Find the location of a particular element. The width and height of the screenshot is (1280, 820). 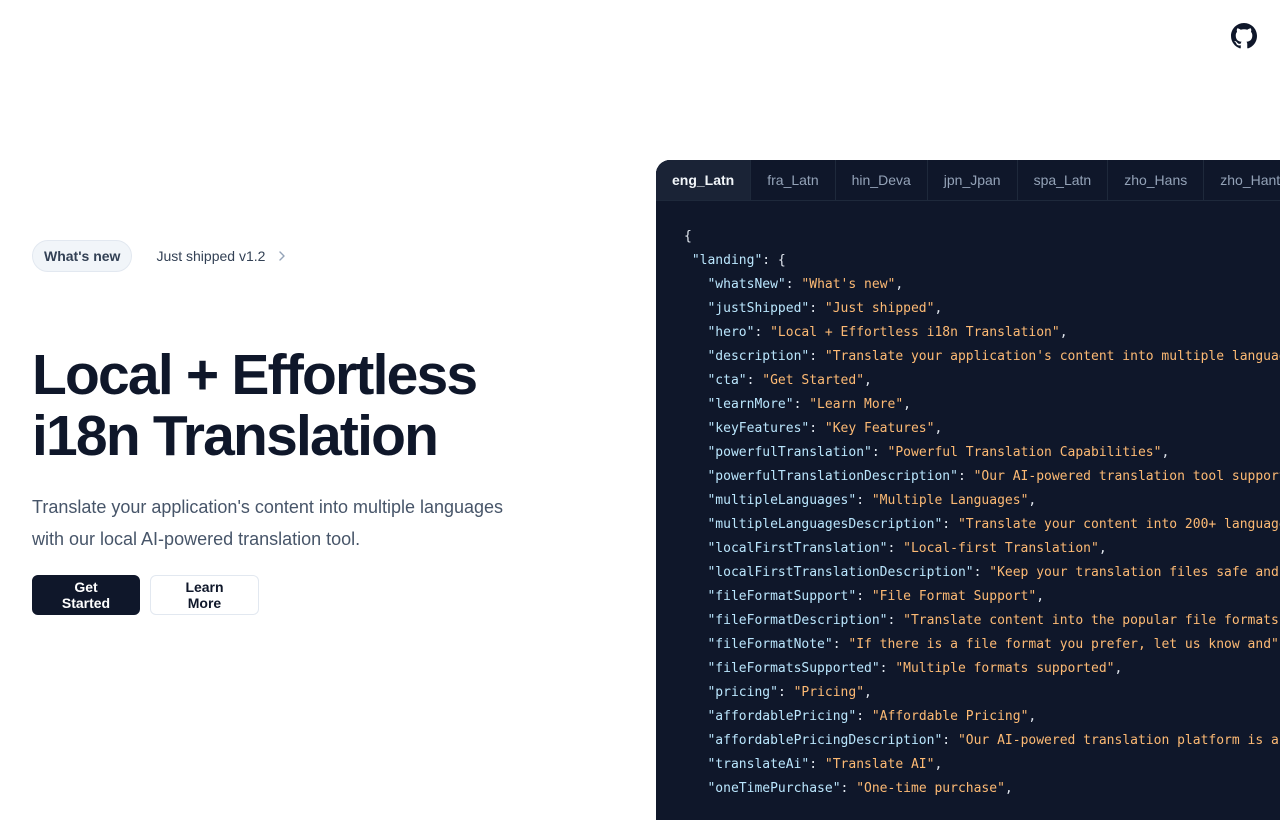

code-line: "justShipped": "Just shipped", is located at coordinates (825, 308).